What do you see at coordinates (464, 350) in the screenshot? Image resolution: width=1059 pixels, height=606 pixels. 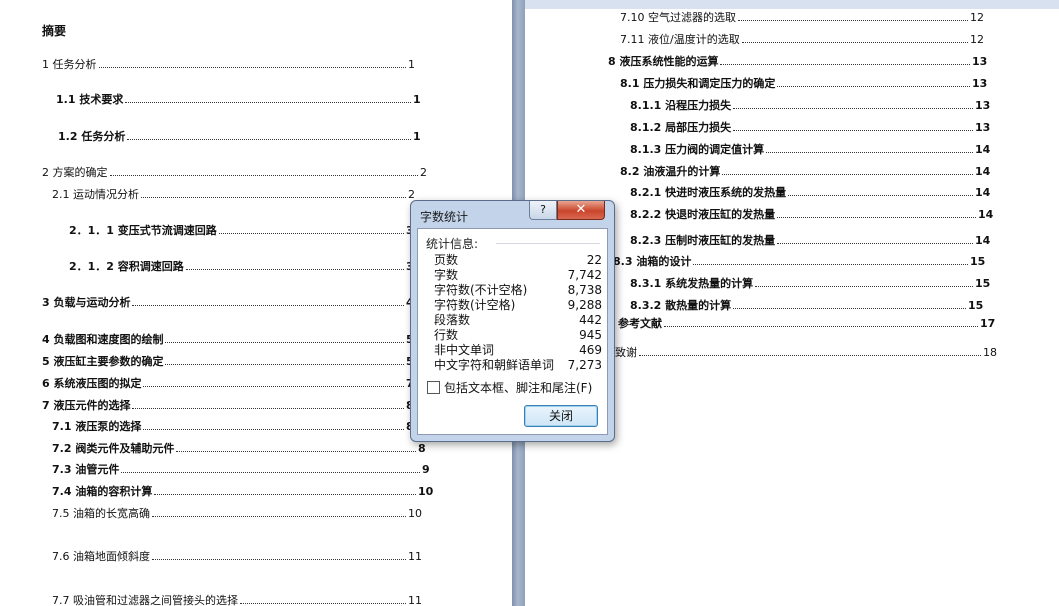 I see `stat-label: 非中文单词` at bounding box center [464, 350].